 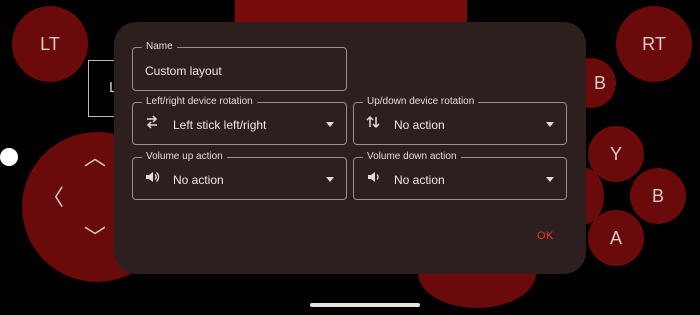 I want to click on vol-down-value: No action, so click(x=419, y=180).